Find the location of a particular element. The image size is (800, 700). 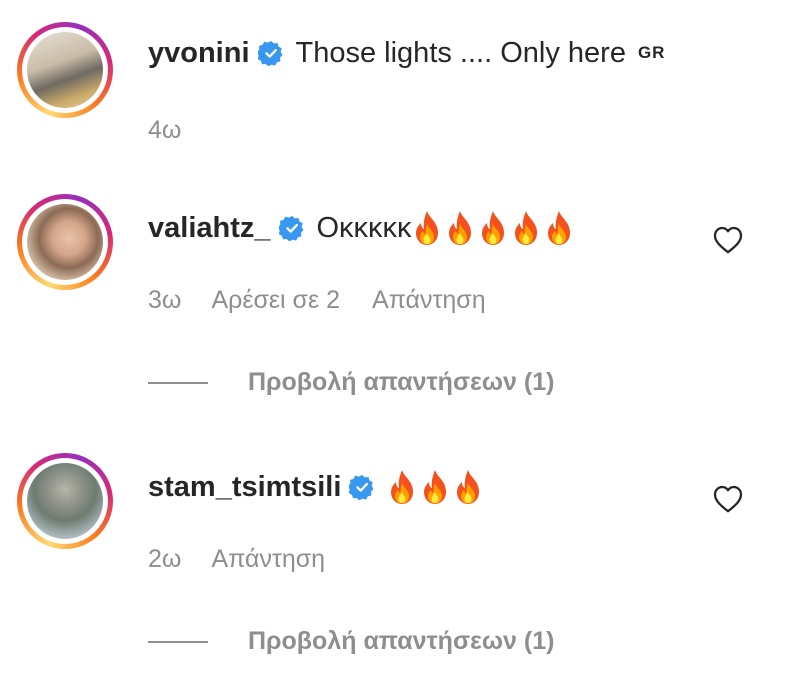

username: valiahtz_ is located at coordinates (209, 228).